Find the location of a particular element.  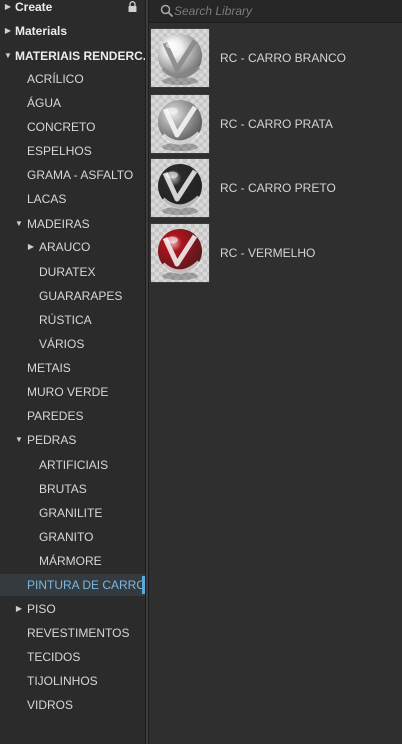

tree-item-tecidos: TECIDOS is located at coordinates (72, 657).